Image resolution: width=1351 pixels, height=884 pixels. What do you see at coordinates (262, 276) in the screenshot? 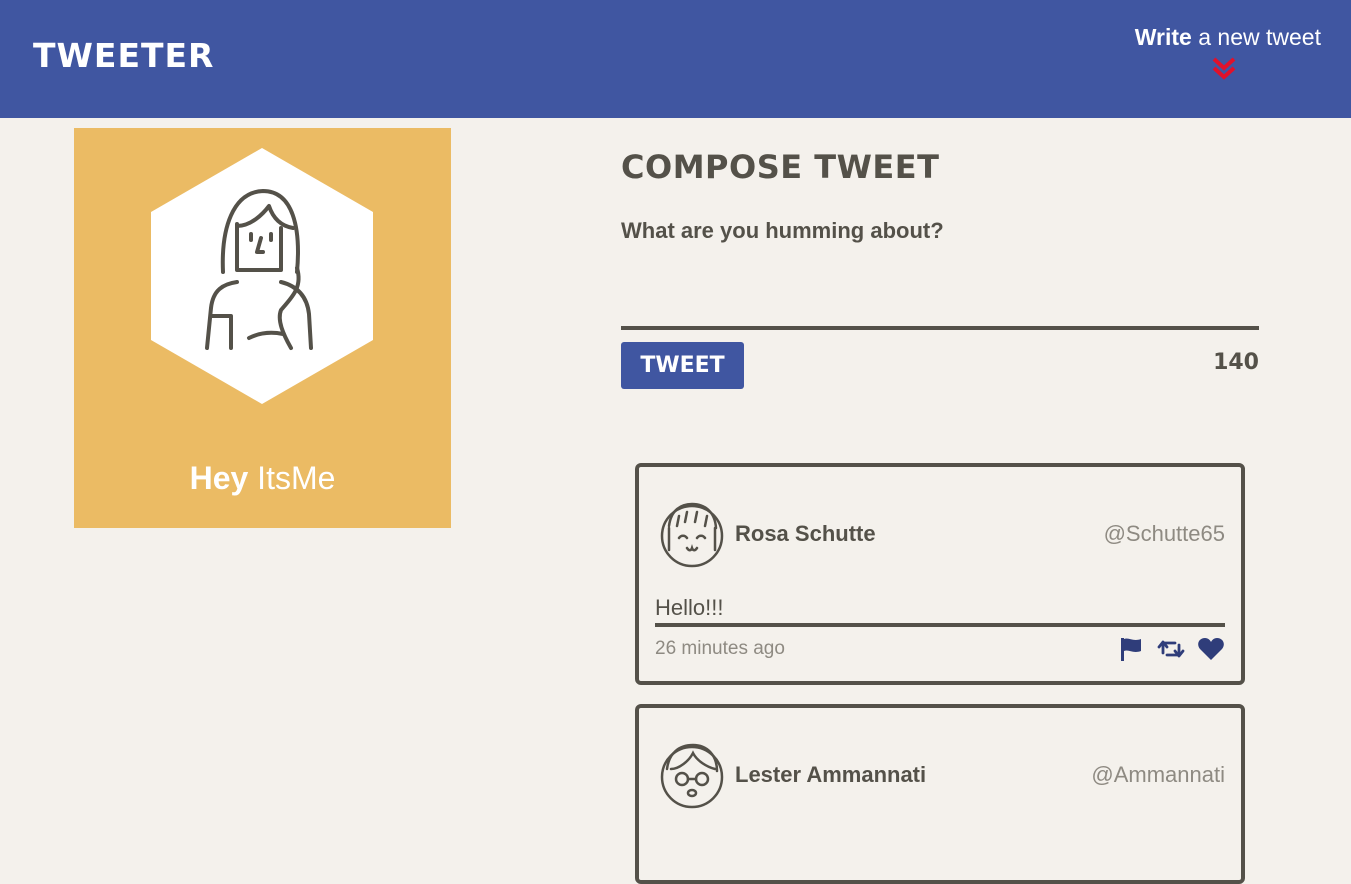
I see `profile-avatar` at bounding box center [262, 276].